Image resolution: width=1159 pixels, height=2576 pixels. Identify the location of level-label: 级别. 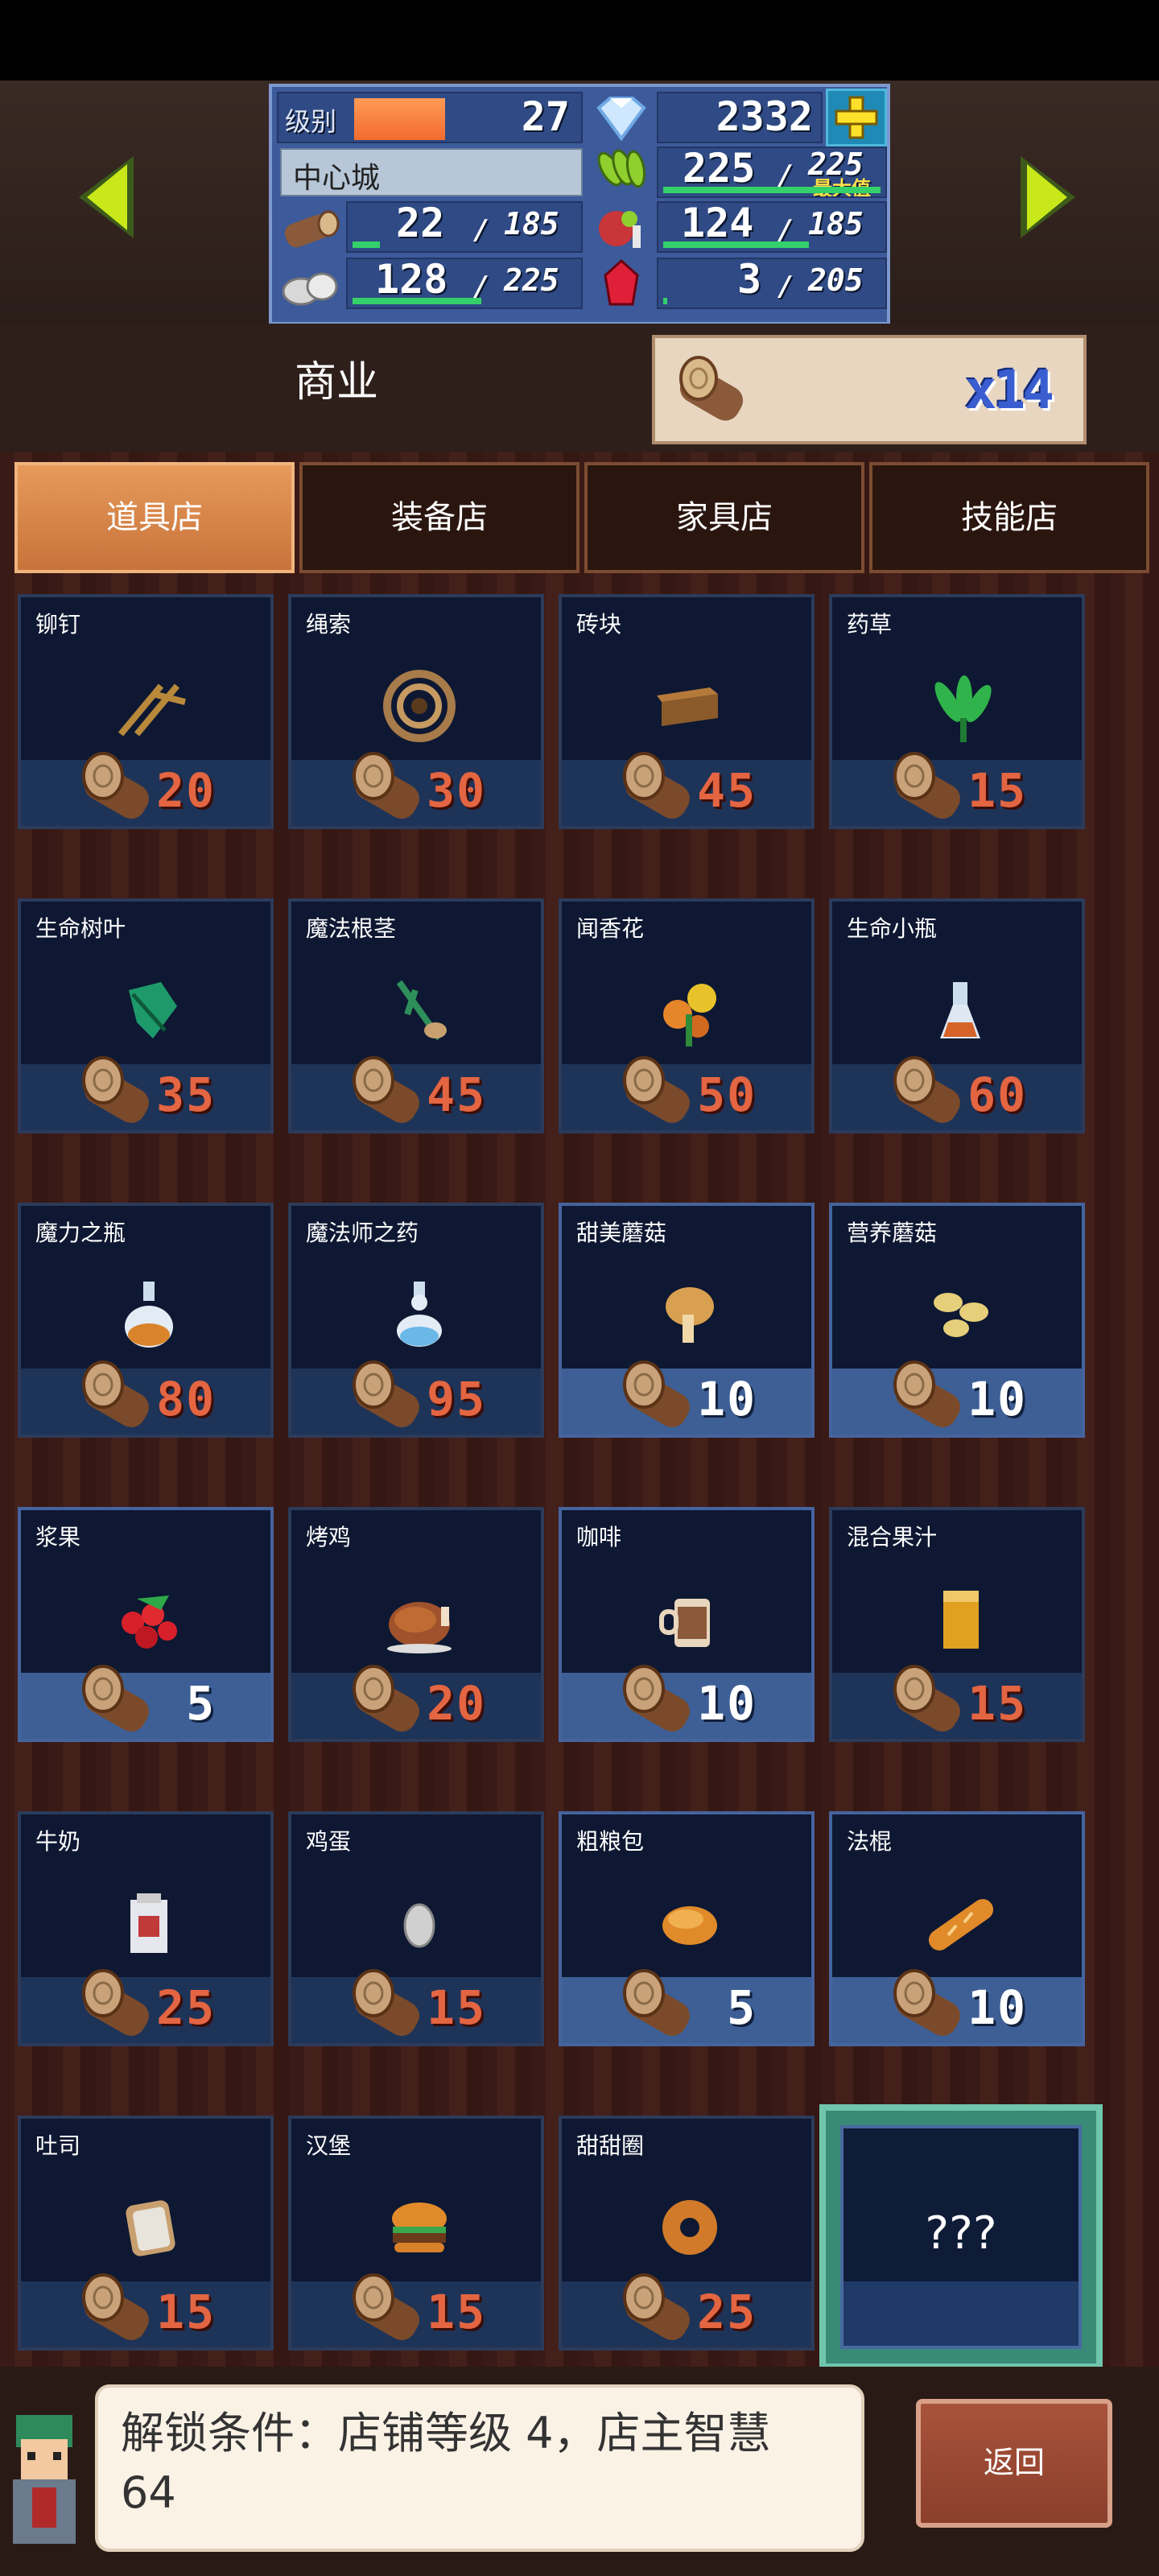
(311, 121).